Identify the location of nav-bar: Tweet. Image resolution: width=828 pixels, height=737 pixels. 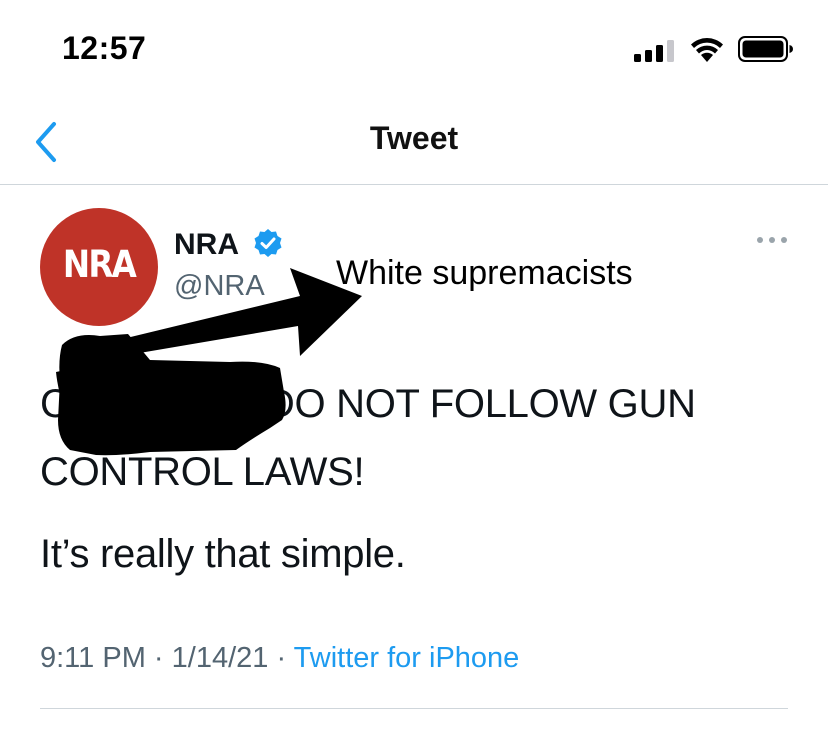
(414, 142).